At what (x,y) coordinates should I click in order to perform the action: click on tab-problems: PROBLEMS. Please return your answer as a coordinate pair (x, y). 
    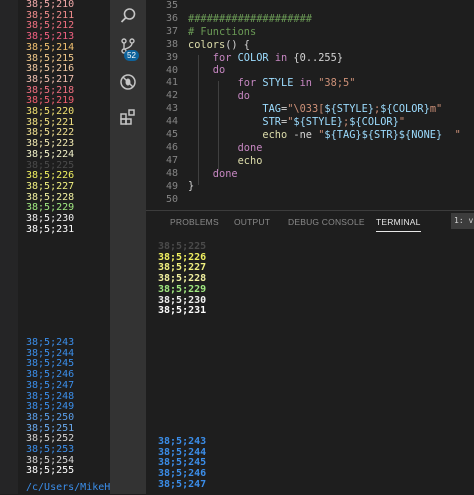
    Looking at the image, I should click on (194, 222).